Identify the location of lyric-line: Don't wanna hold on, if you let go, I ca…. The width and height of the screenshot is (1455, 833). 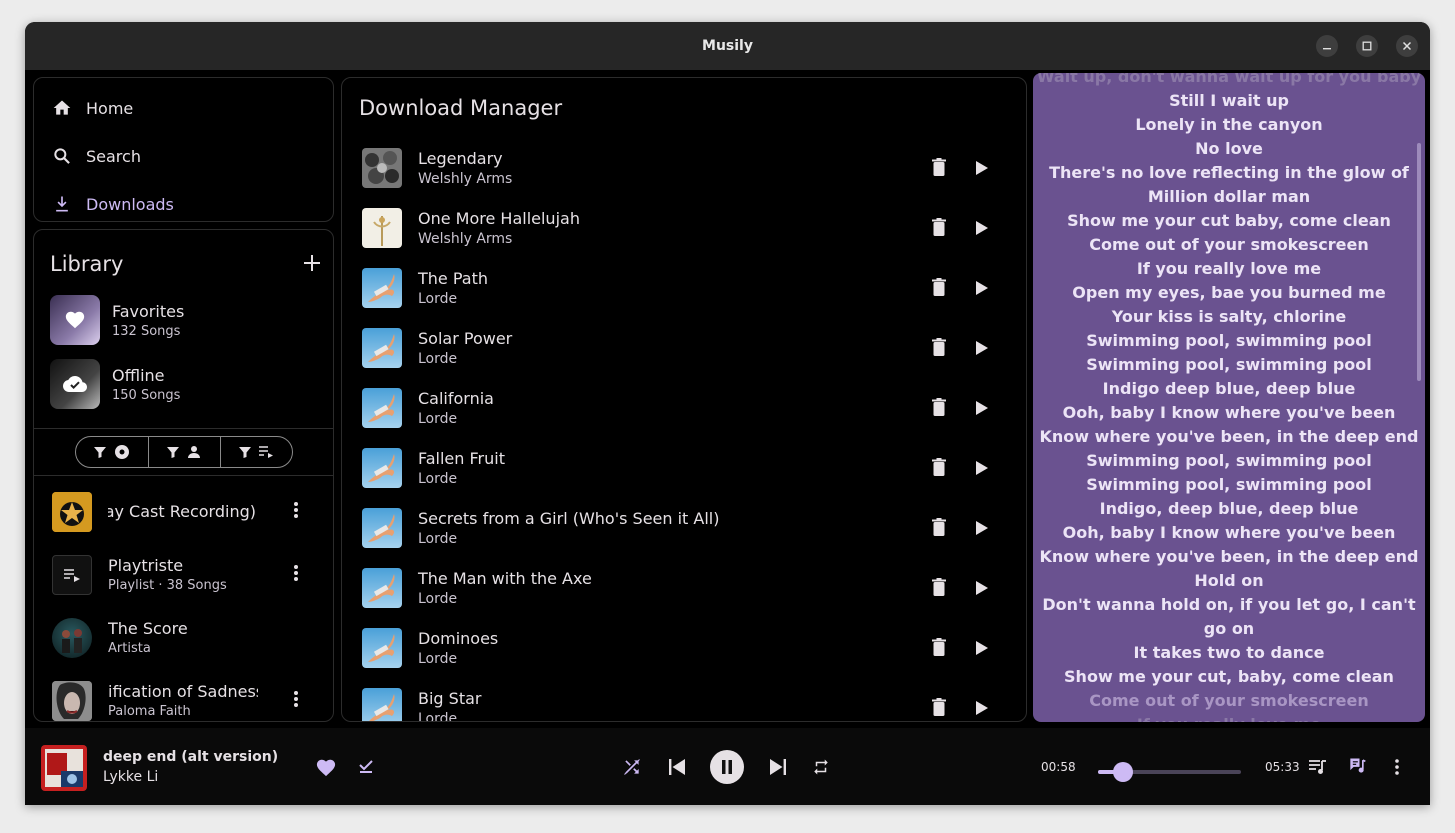
(1229, 605).